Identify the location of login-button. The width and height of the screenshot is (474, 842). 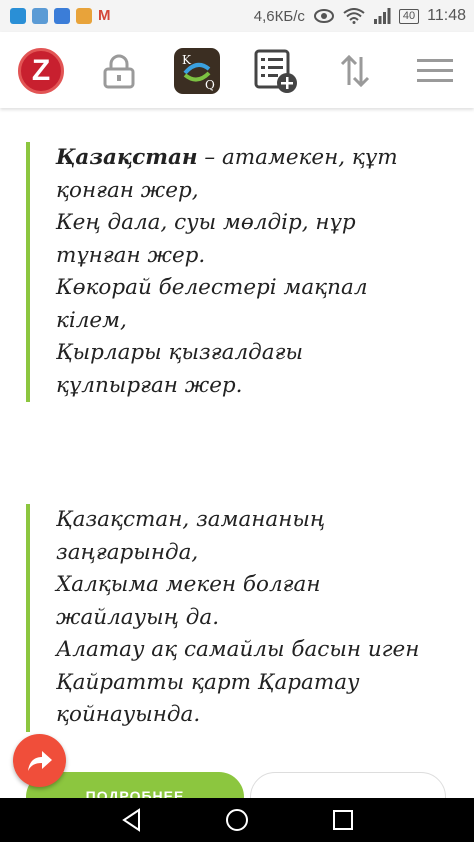
(119, 71).